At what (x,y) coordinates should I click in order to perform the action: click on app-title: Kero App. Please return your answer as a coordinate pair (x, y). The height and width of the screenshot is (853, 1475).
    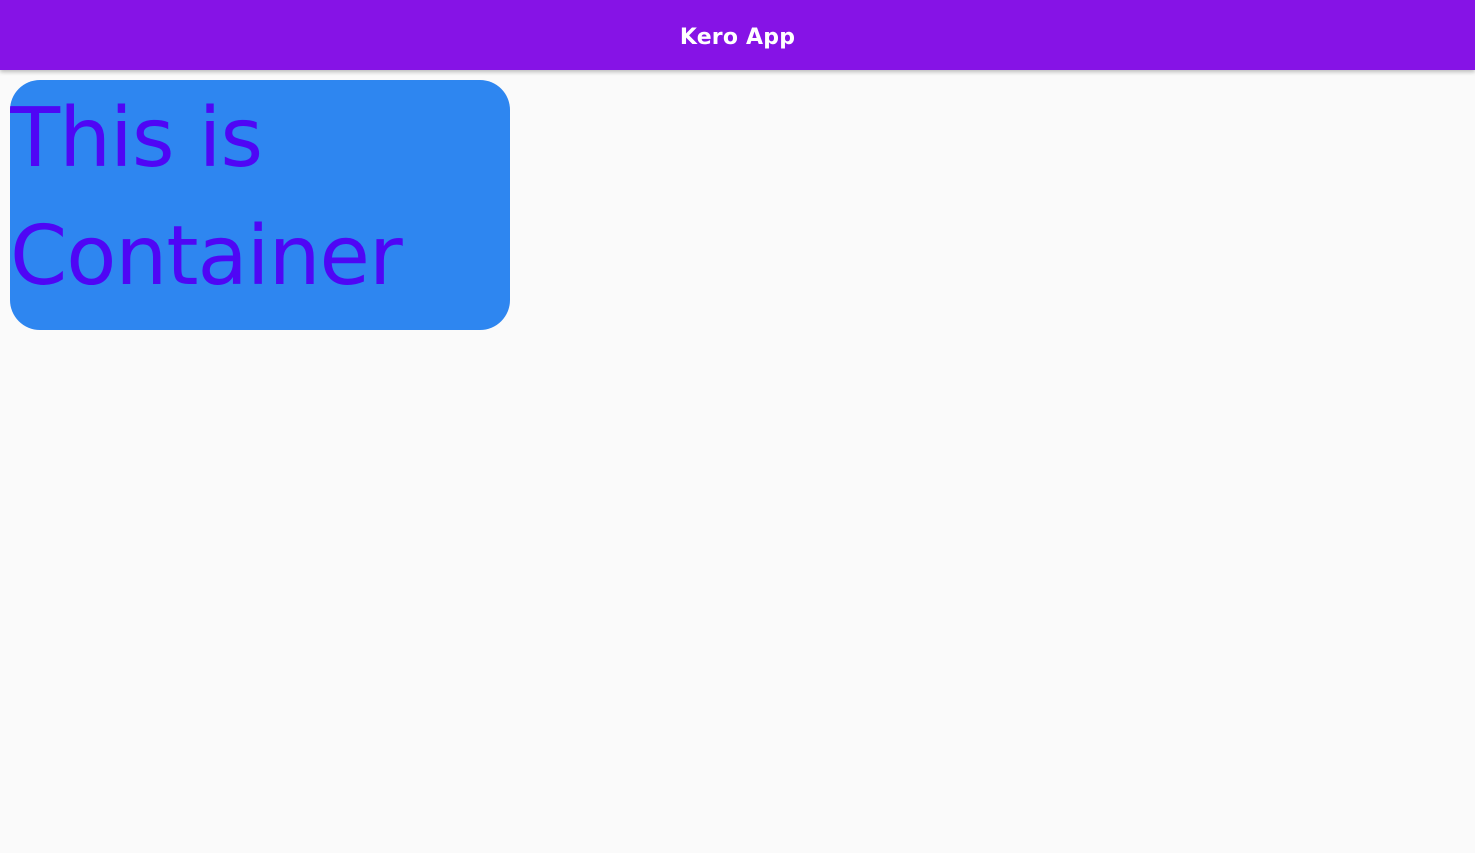
    Looking at the image, I should click on (737, 37).